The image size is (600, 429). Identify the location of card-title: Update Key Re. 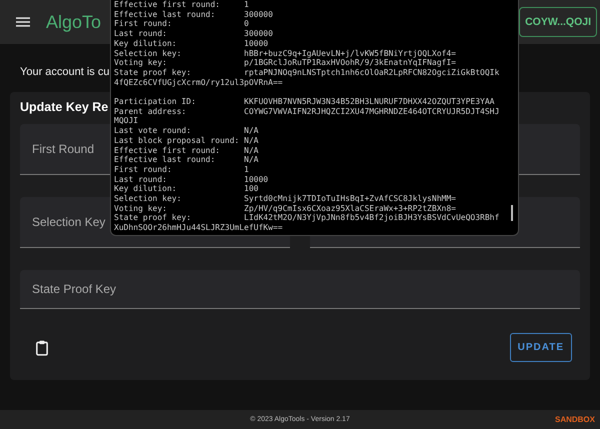
(64, 107).